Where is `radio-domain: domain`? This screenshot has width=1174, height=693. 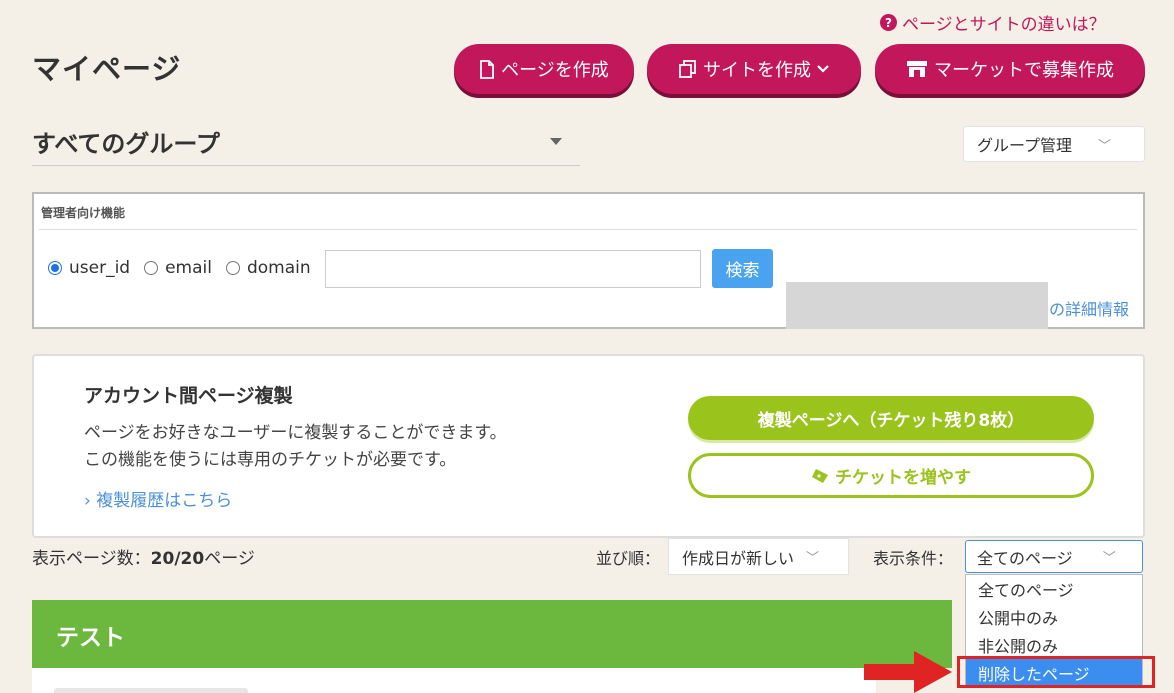 radio-domain: domain is located at coordinates (268, 268).